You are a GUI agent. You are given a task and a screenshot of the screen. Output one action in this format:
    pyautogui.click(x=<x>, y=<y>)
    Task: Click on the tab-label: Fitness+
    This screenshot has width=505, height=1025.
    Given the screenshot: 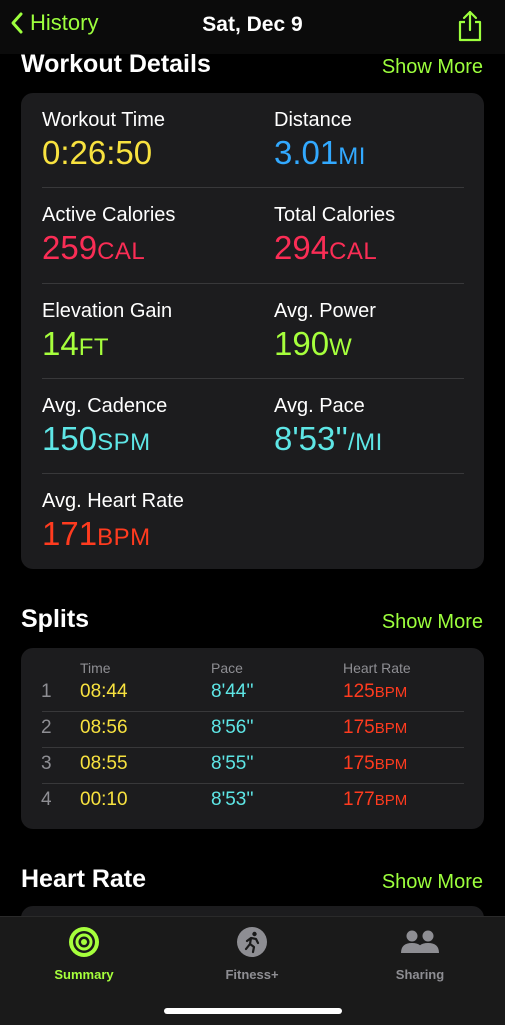 What is the action you would take?
    pyautogui.click(x=252, y=974)
    